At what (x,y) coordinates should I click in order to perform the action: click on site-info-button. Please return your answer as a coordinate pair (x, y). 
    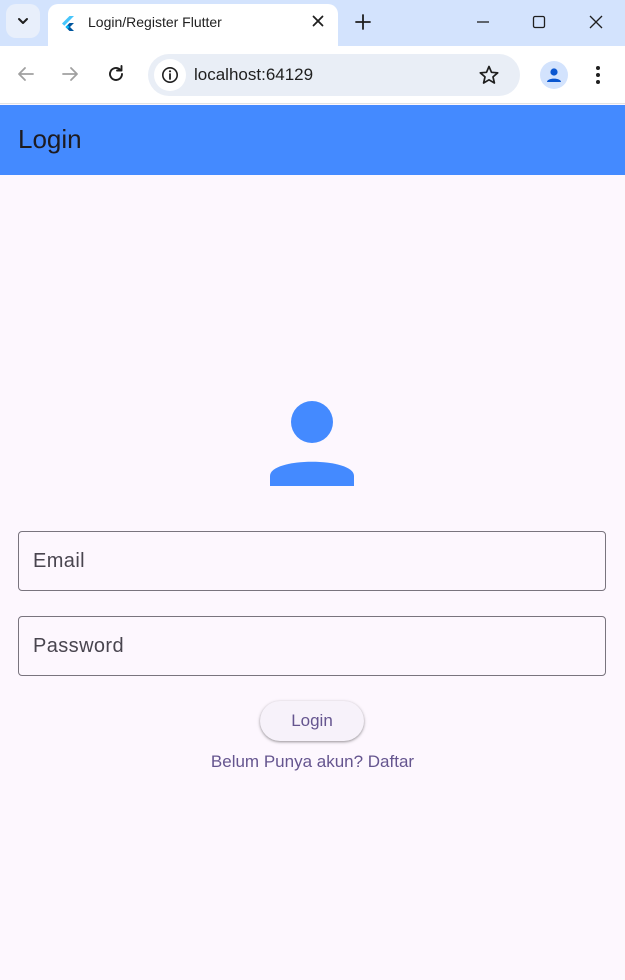
    Looking at the image, I should click on (170, 75).